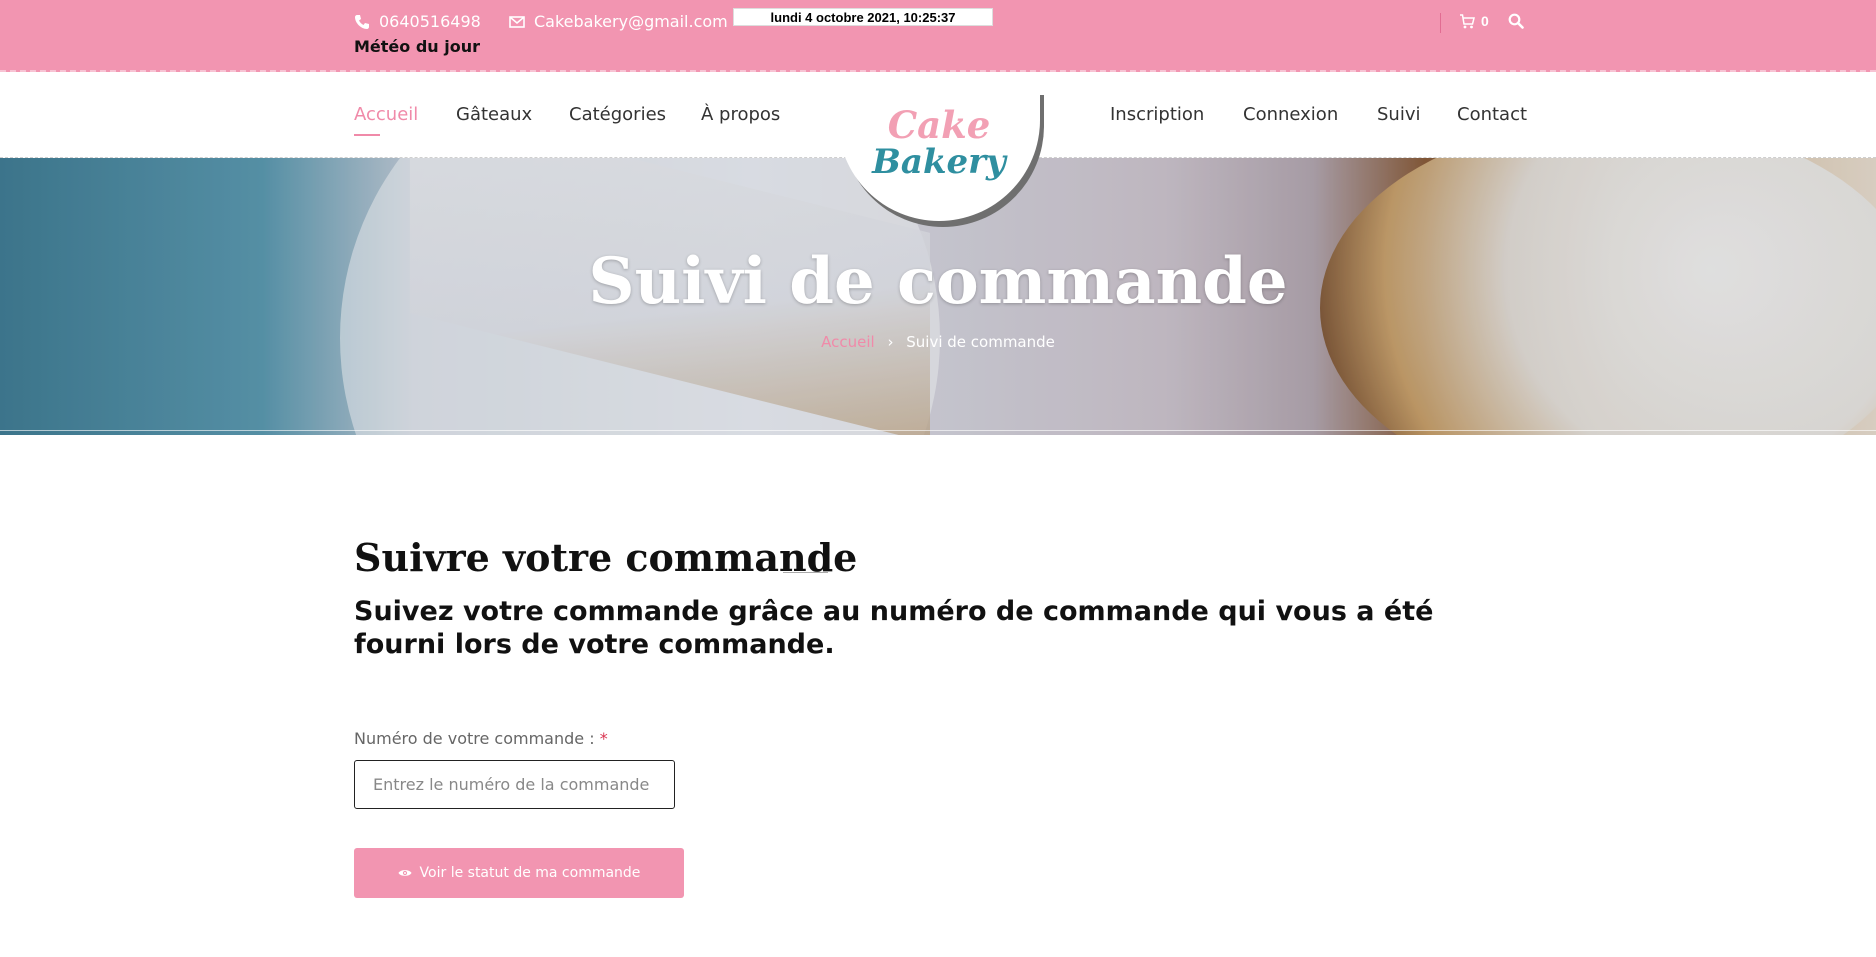  Describe the element at coordinates (863, 17) in the screenshot. I see `datetime-display: lundi 4 octobre 2021, 10:25:37` at that location.